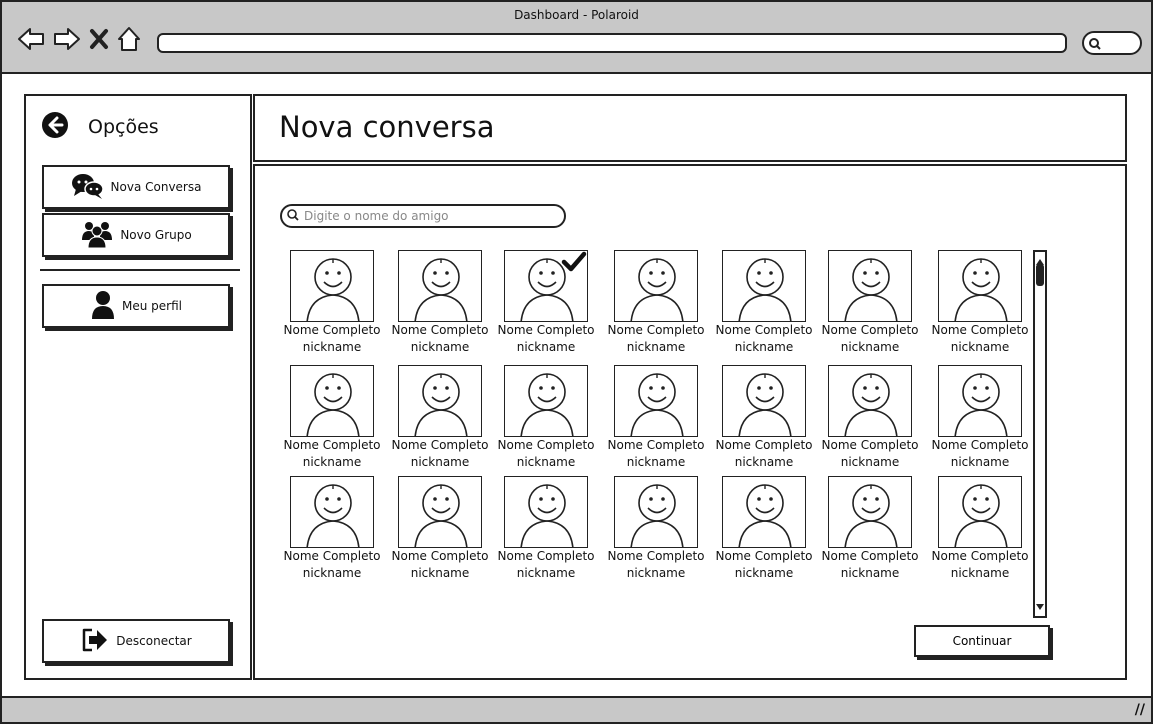  What do you see at coordinates (129, 41) in the screenshot?
I see `home-icon` at bounding box center [129, 41].